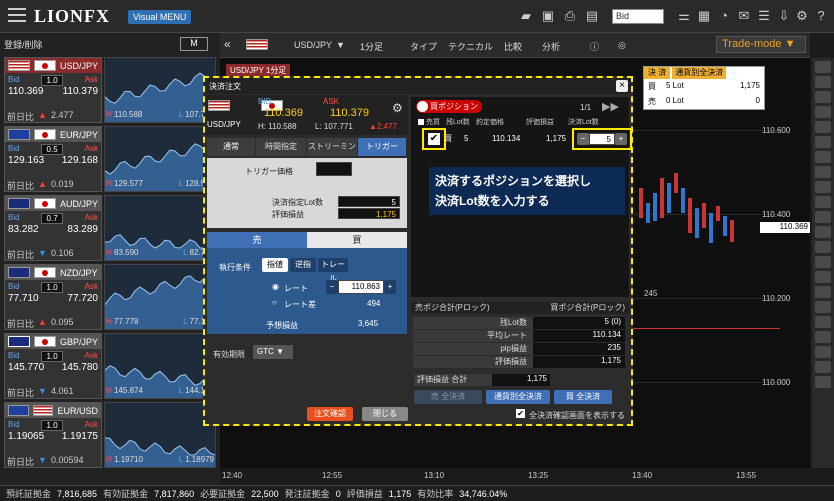 The image size is (834, 501). I want to click on bid-price: 145.770, so click(26, 367).